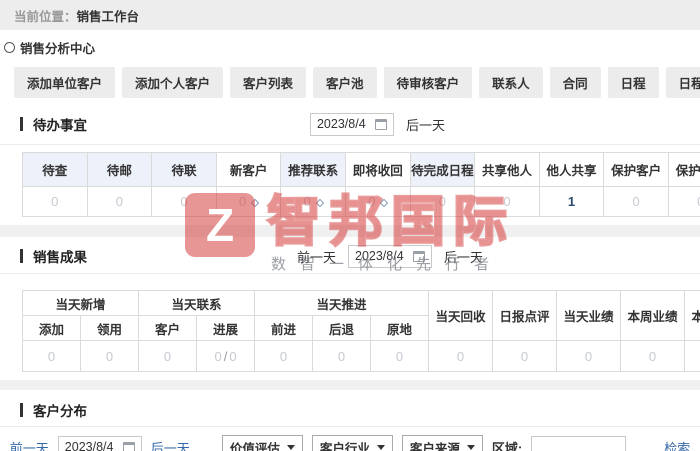 The image size is (700, 451). I want to click on subcol-customer: 客户, so click(167, 328).